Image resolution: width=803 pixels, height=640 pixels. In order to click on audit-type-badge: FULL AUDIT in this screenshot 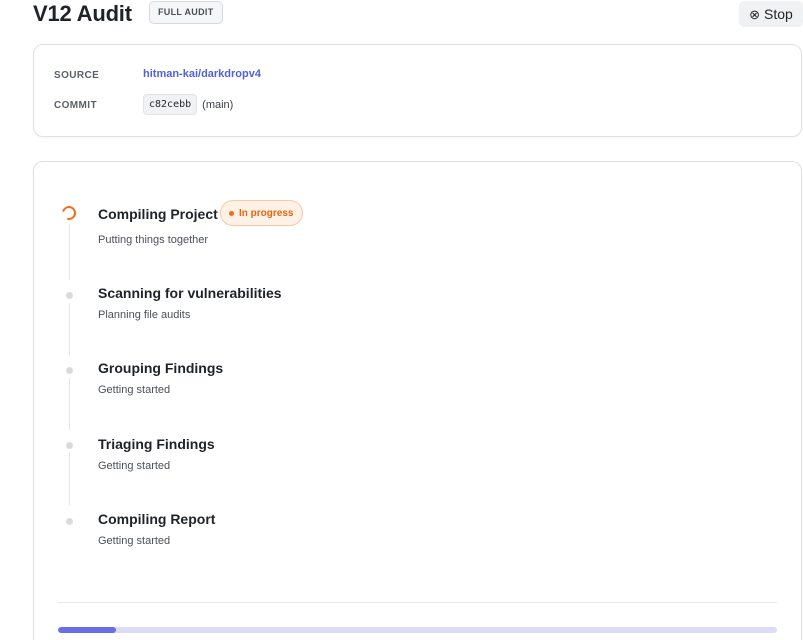, I will do `click(186, 12)`.